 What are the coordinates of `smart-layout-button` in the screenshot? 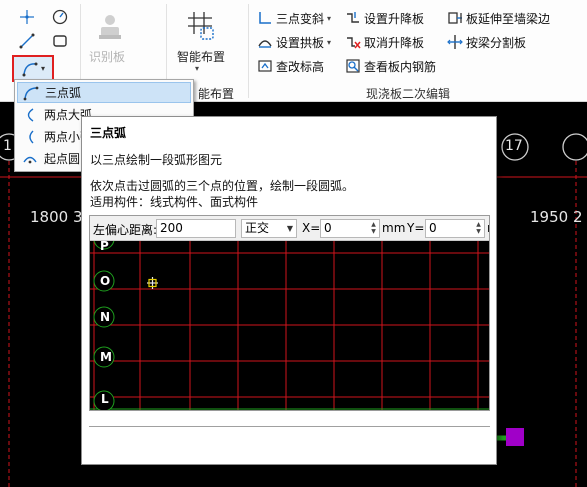 It's located at (200, 26).